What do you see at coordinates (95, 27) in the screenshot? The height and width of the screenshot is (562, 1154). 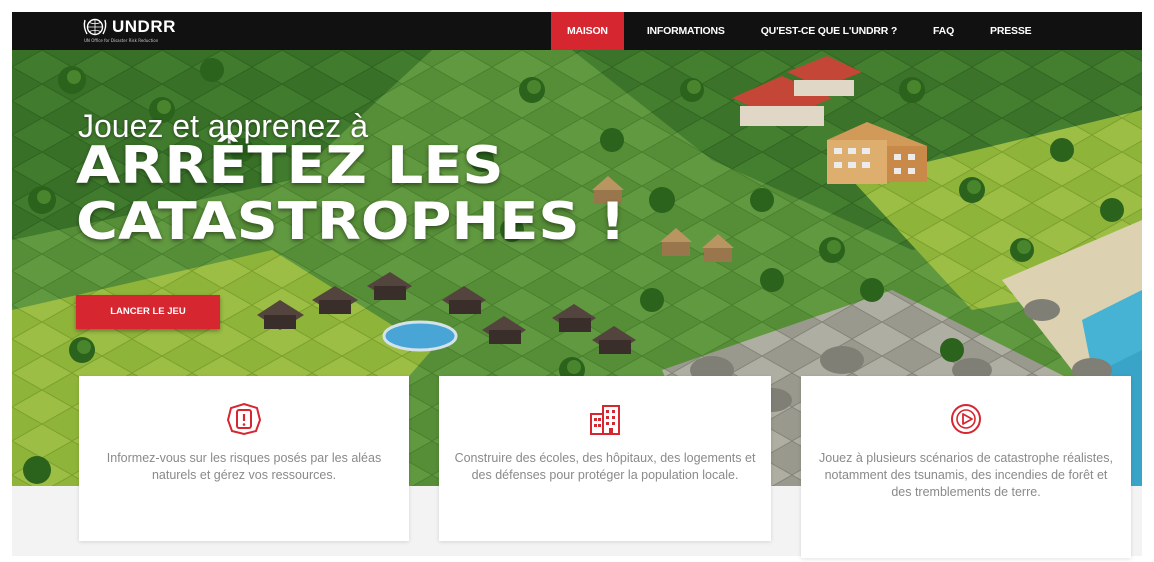 I see `un-emblem-icon` at bounding box center [95, 27].